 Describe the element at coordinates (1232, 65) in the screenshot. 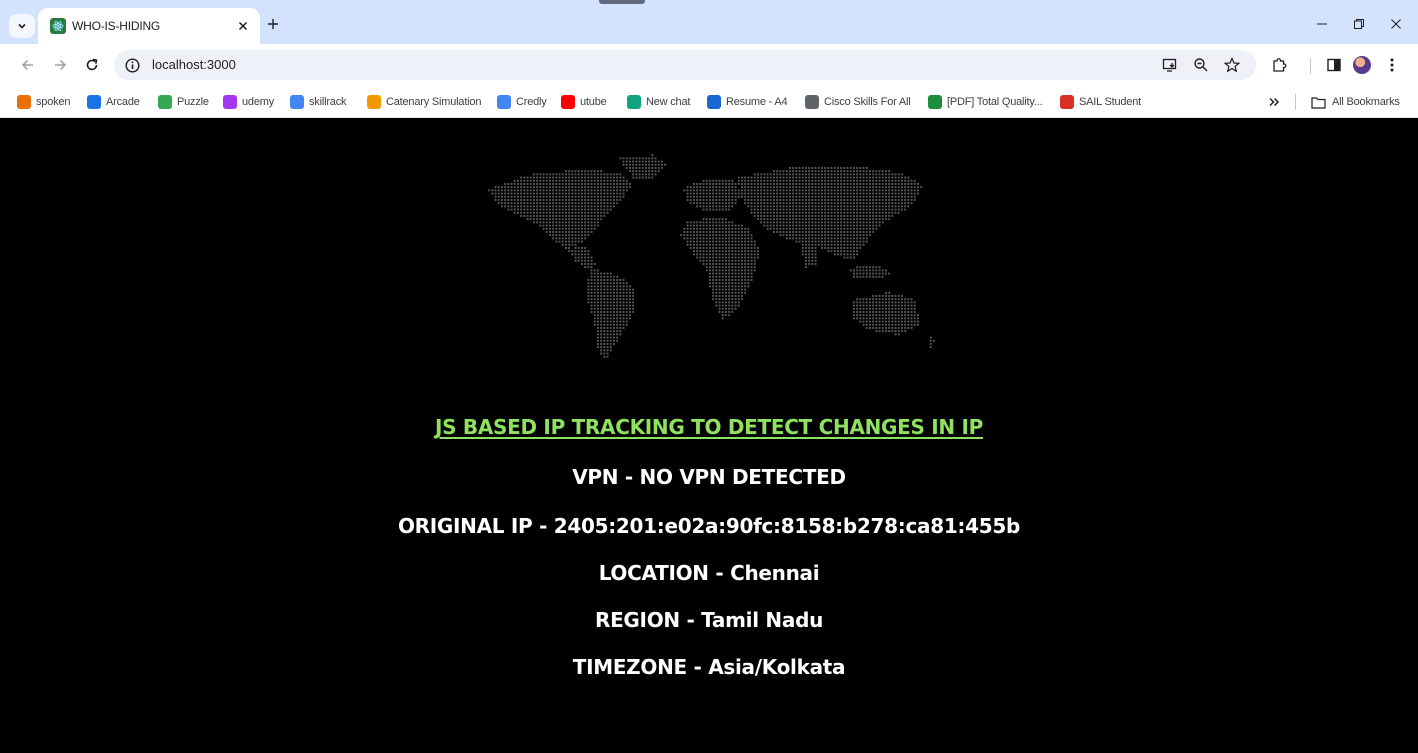

I see `bookmark-star-icon` at that location.